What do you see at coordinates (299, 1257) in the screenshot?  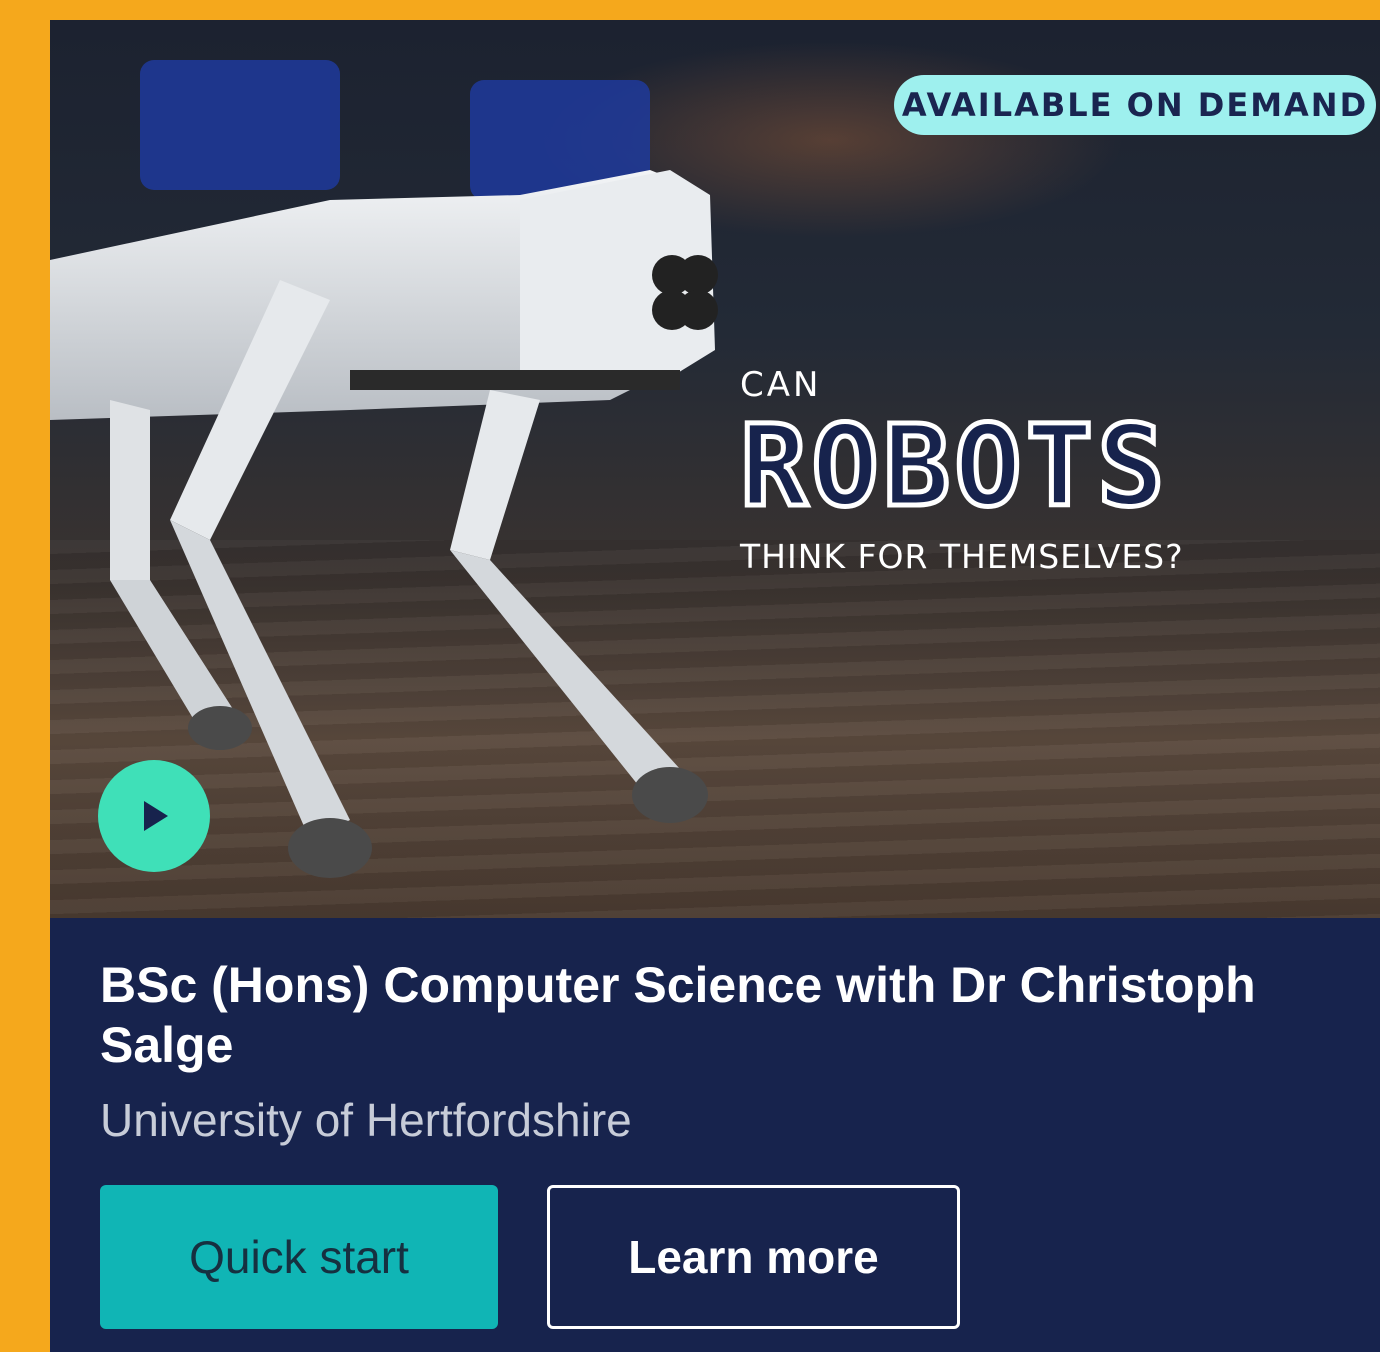 I see `quick-start-button: Quick start` at bounding box center [299, 1257].